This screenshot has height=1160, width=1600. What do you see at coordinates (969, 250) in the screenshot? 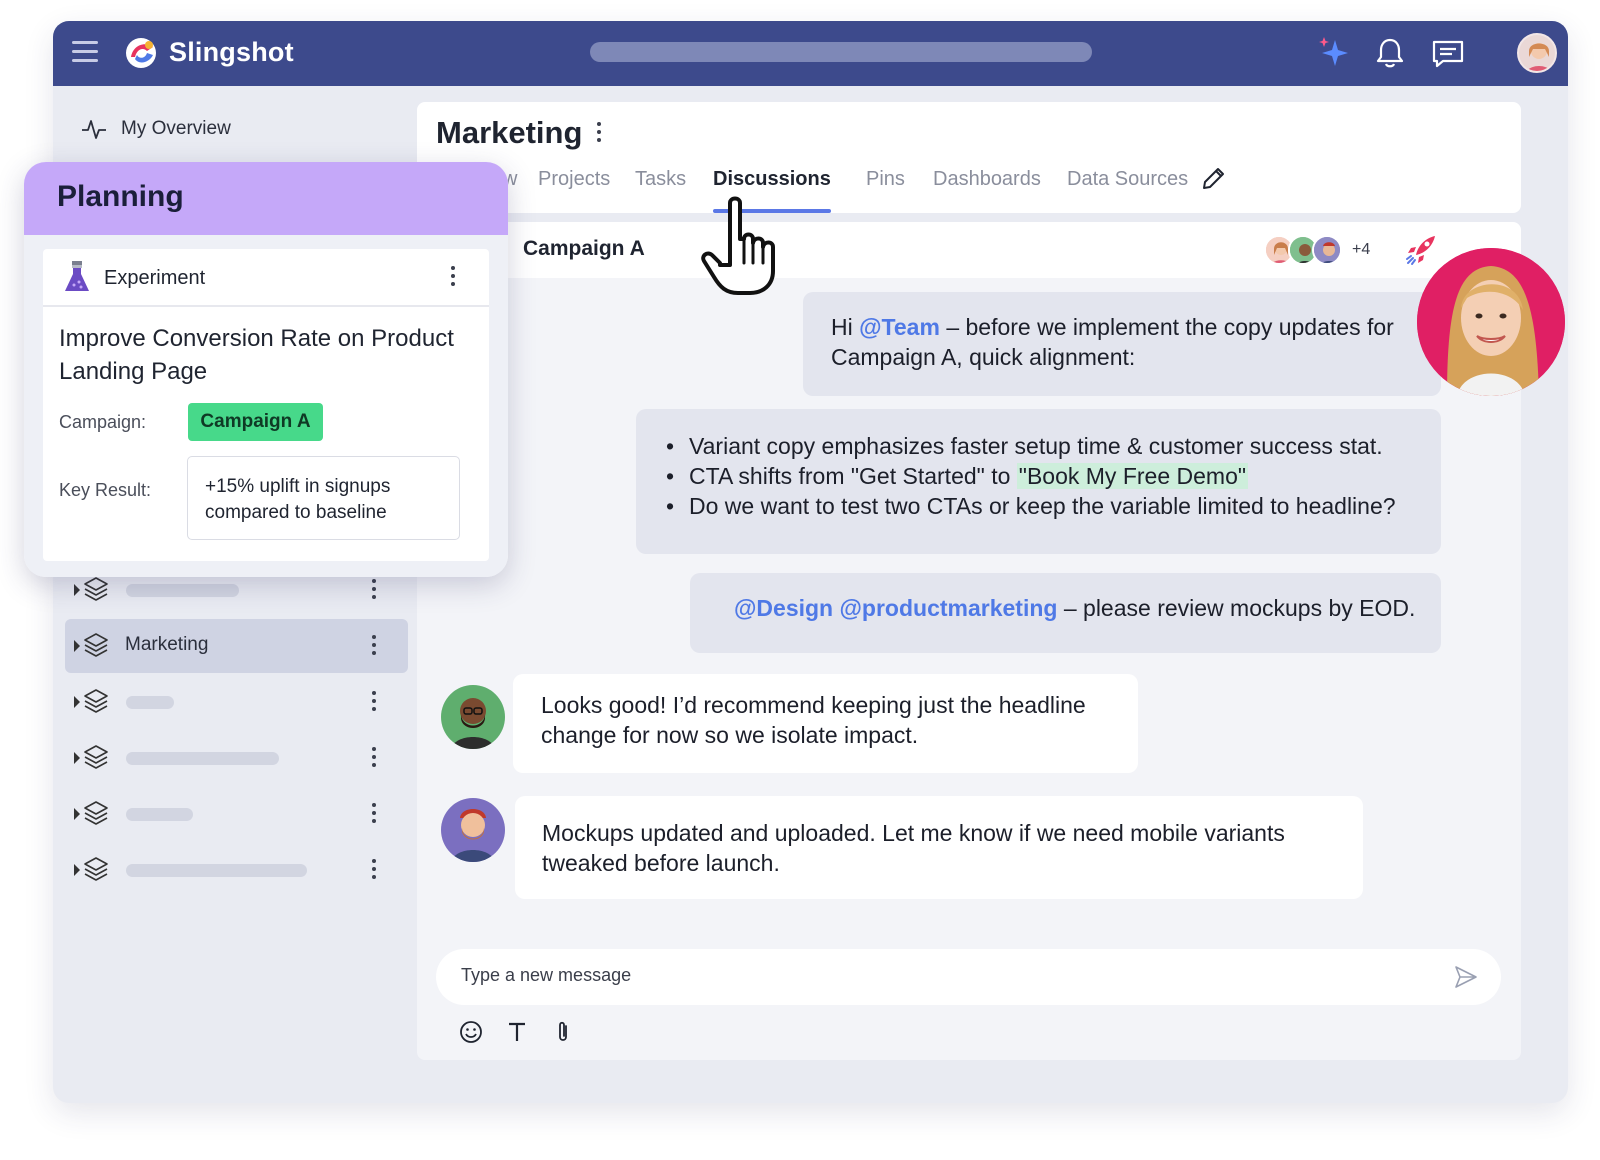
I see `channel-header: Campaign A +4` at bounding box center [969, 250].